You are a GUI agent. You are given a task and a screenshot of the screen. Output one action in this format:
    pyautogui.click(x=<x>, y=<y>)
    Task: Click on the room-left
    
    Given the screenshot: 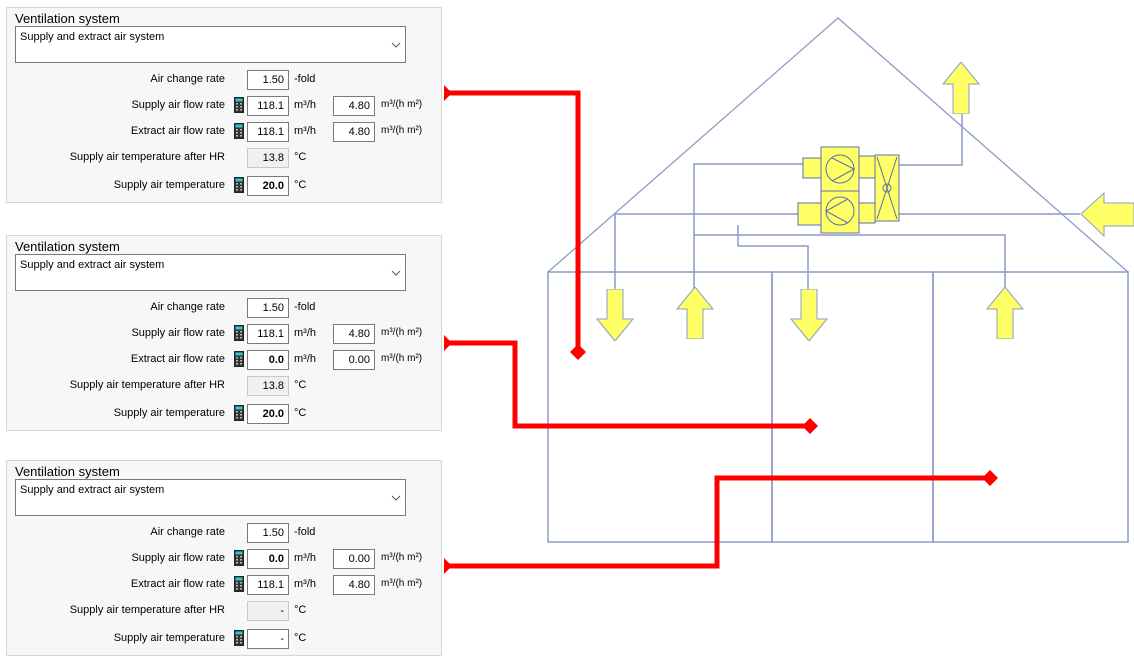 What is the action you would take?
    pyautogui.click(x=660, y=407)
    